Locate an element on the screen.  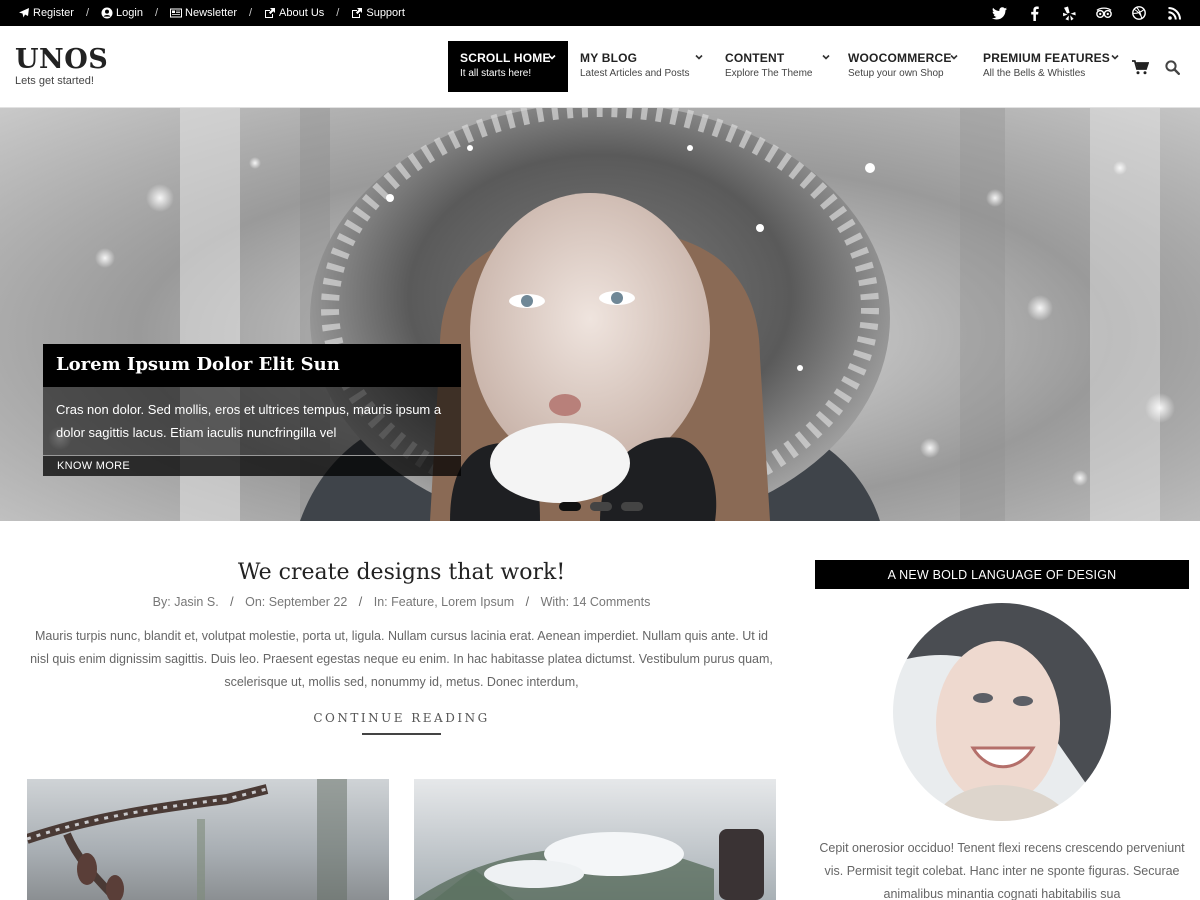
widget-title: A NEW BOLD LANGUAGE OF DESIGN is located at coordinates (1002, 574).